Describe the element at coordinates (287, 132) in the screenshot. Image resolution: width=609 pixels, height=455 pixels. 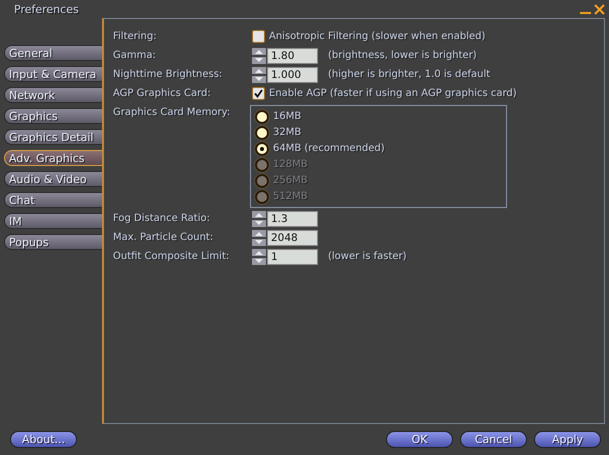
I see `radio-label: 32MB` at that location.